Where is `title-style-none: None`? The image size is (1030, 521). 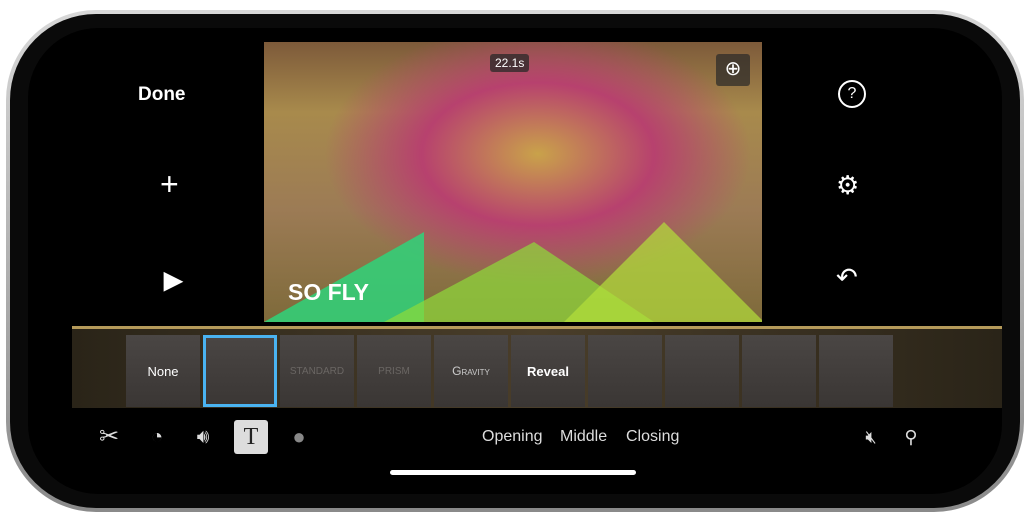 title-style-none: None is located at coordinates (163, 371).